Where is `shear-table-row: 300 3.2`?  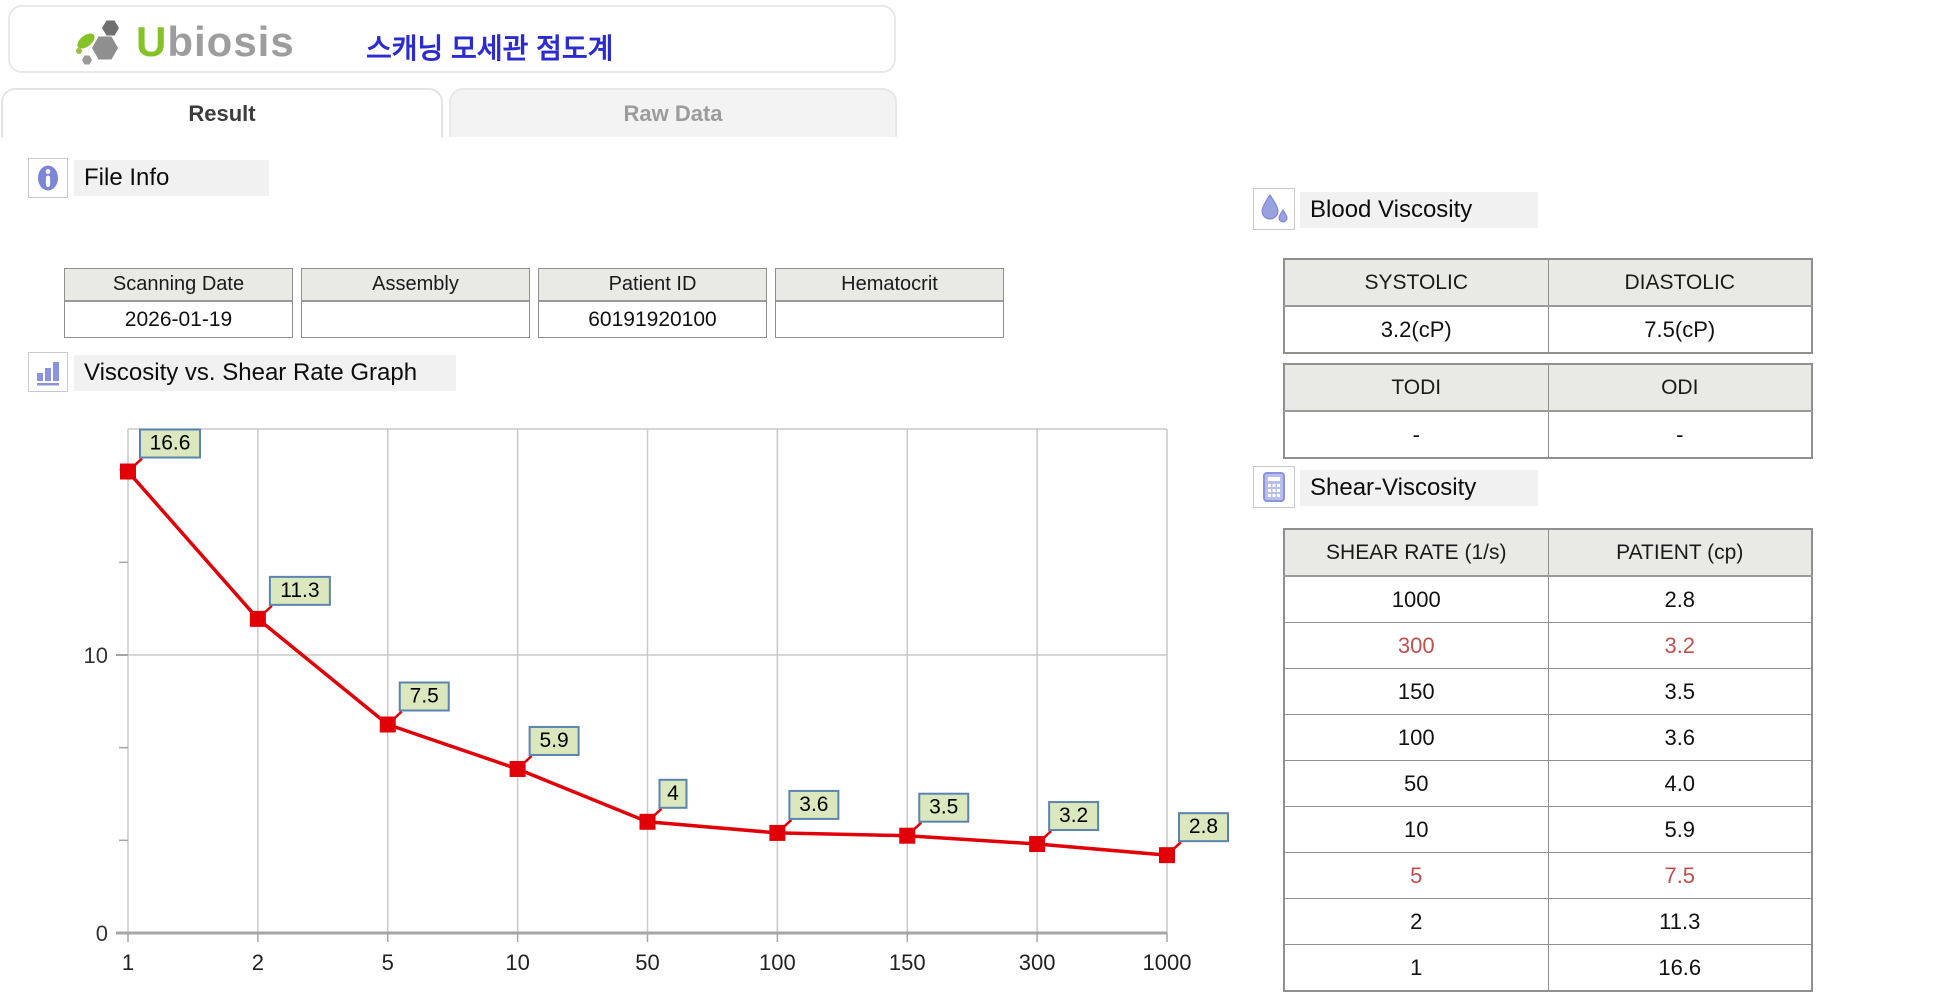 shear-table-row: 300 3.2 is located at coordinates (1548, 645).